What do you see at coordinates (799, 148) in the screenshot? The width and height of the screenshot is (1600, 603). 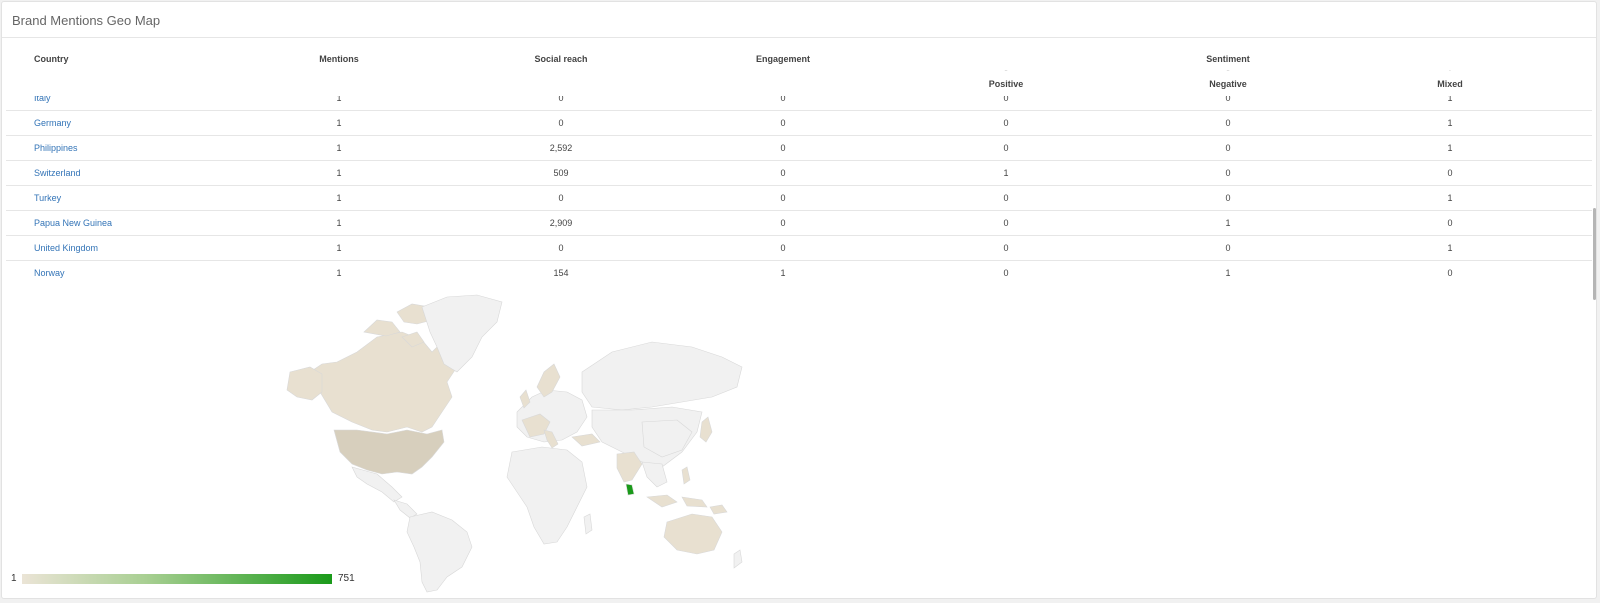 I see `table-row: Philippines 1 2,592 0 0 0 1` at bounding box center [799, 148].